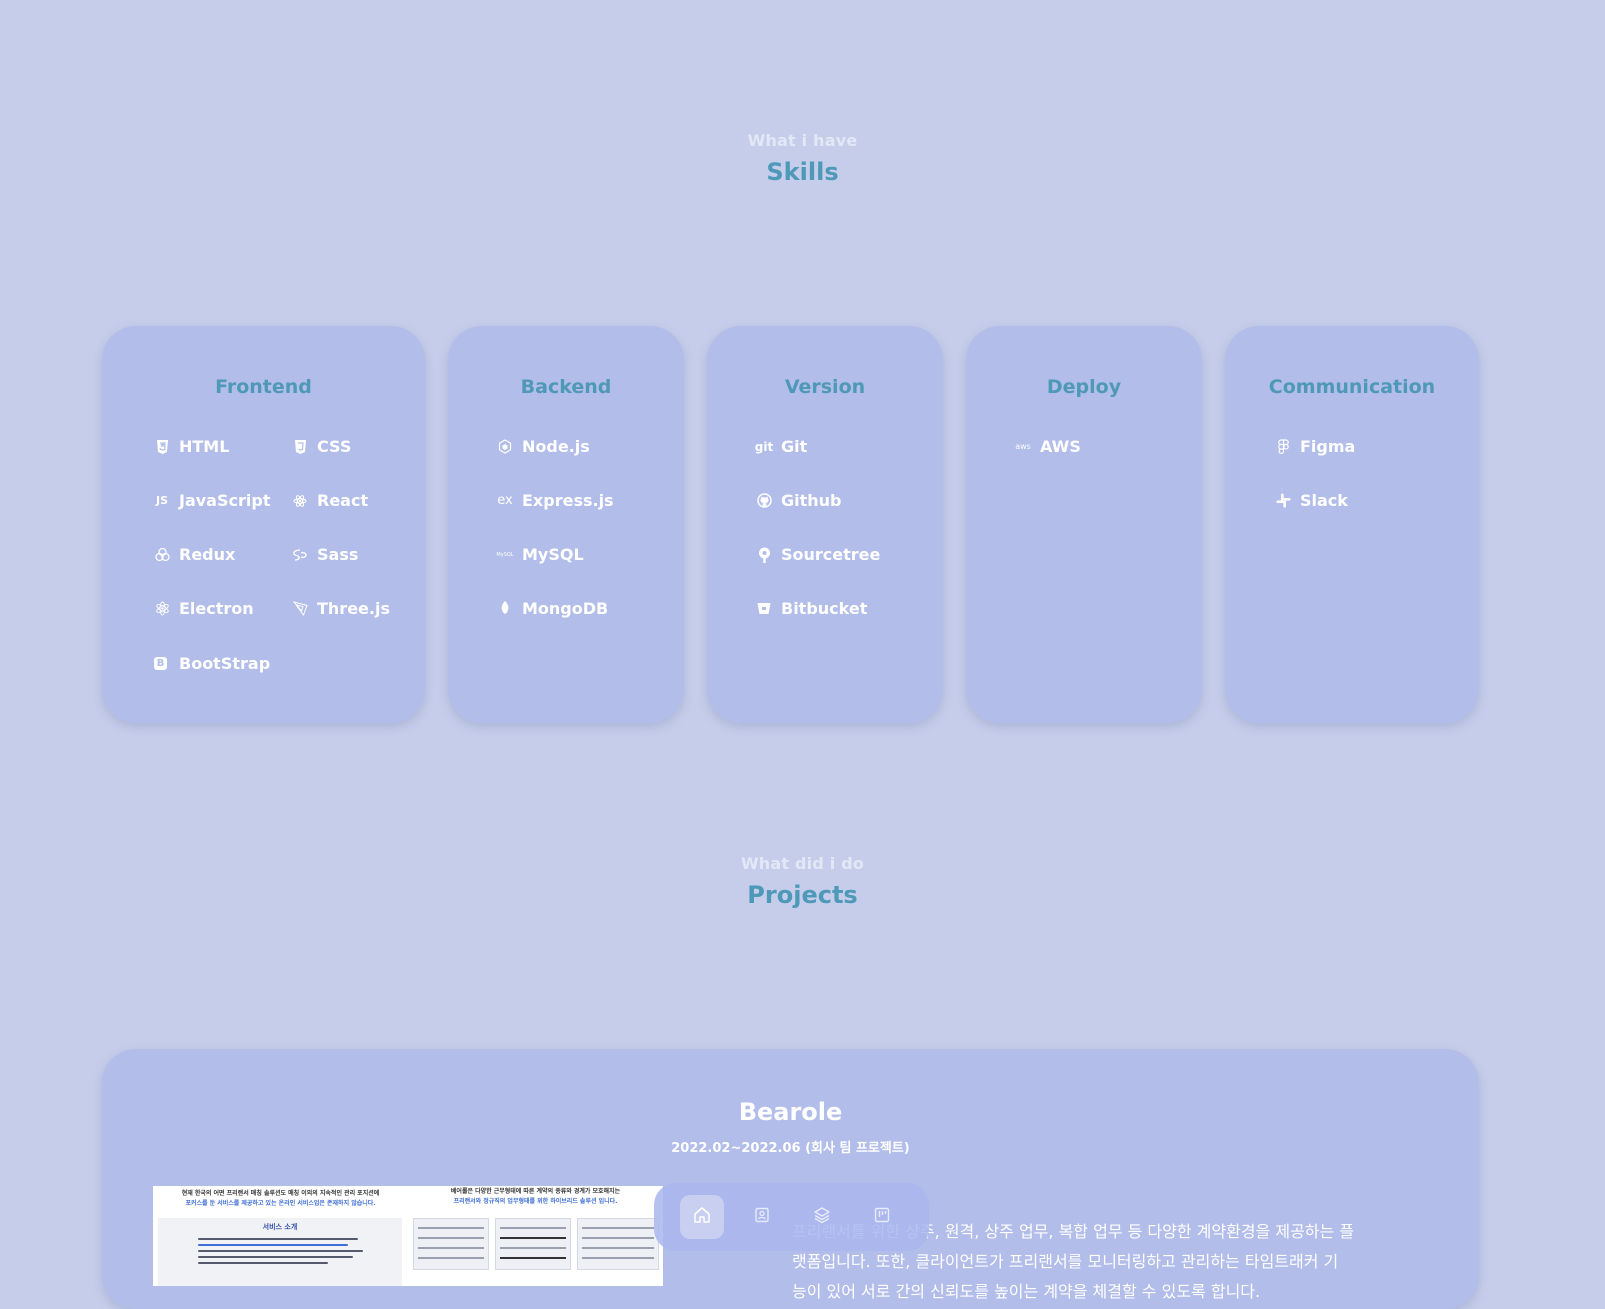  I want to click on threejs-icon, so click(300, 609).